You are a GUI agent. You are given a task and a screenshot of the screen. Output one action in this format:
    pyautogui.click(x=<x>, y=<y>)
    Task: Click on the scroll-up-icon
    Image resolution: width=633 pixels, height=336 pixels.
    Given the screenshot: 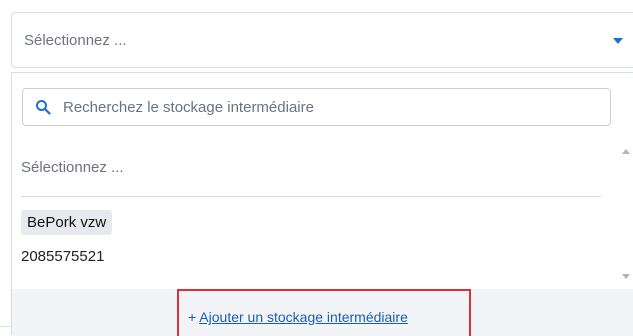 What is the action you would take?
    pyautogui.click(x=626, y=151)
    